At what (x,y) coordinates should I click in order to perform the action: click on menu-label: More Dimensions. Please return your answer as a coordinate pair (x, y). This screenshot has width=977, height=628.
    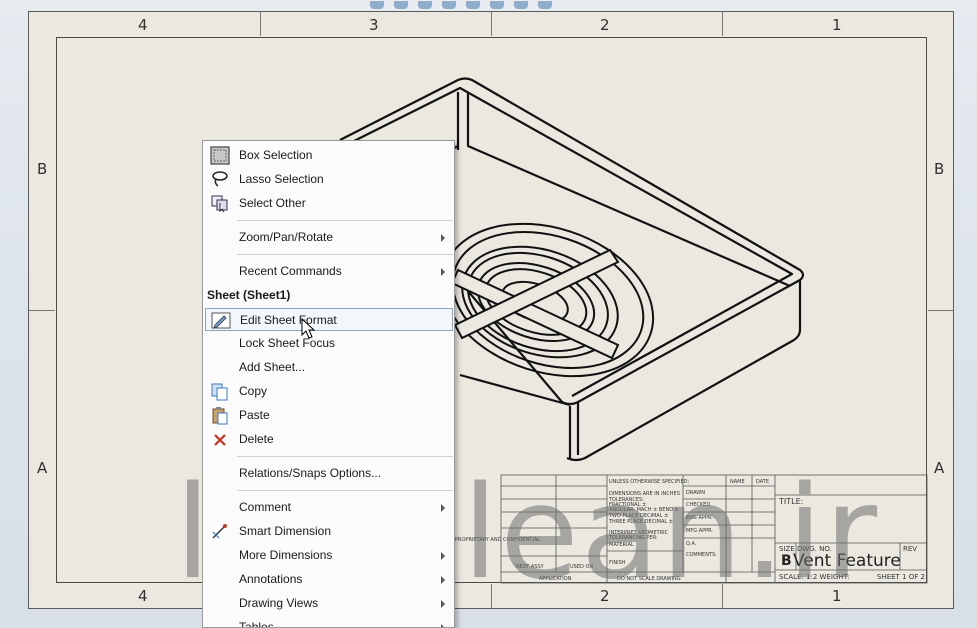
    Looking at the image, I should click on (286, 555).